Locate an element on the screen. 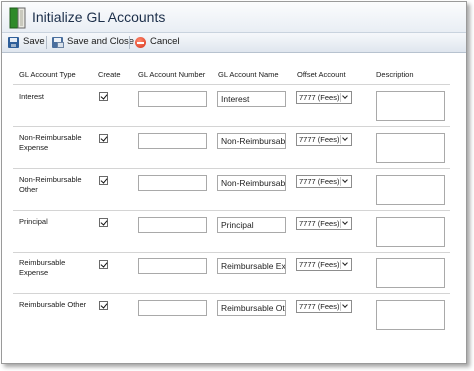  column-header-type: GL Account Type is located at coordinates (47, 74).